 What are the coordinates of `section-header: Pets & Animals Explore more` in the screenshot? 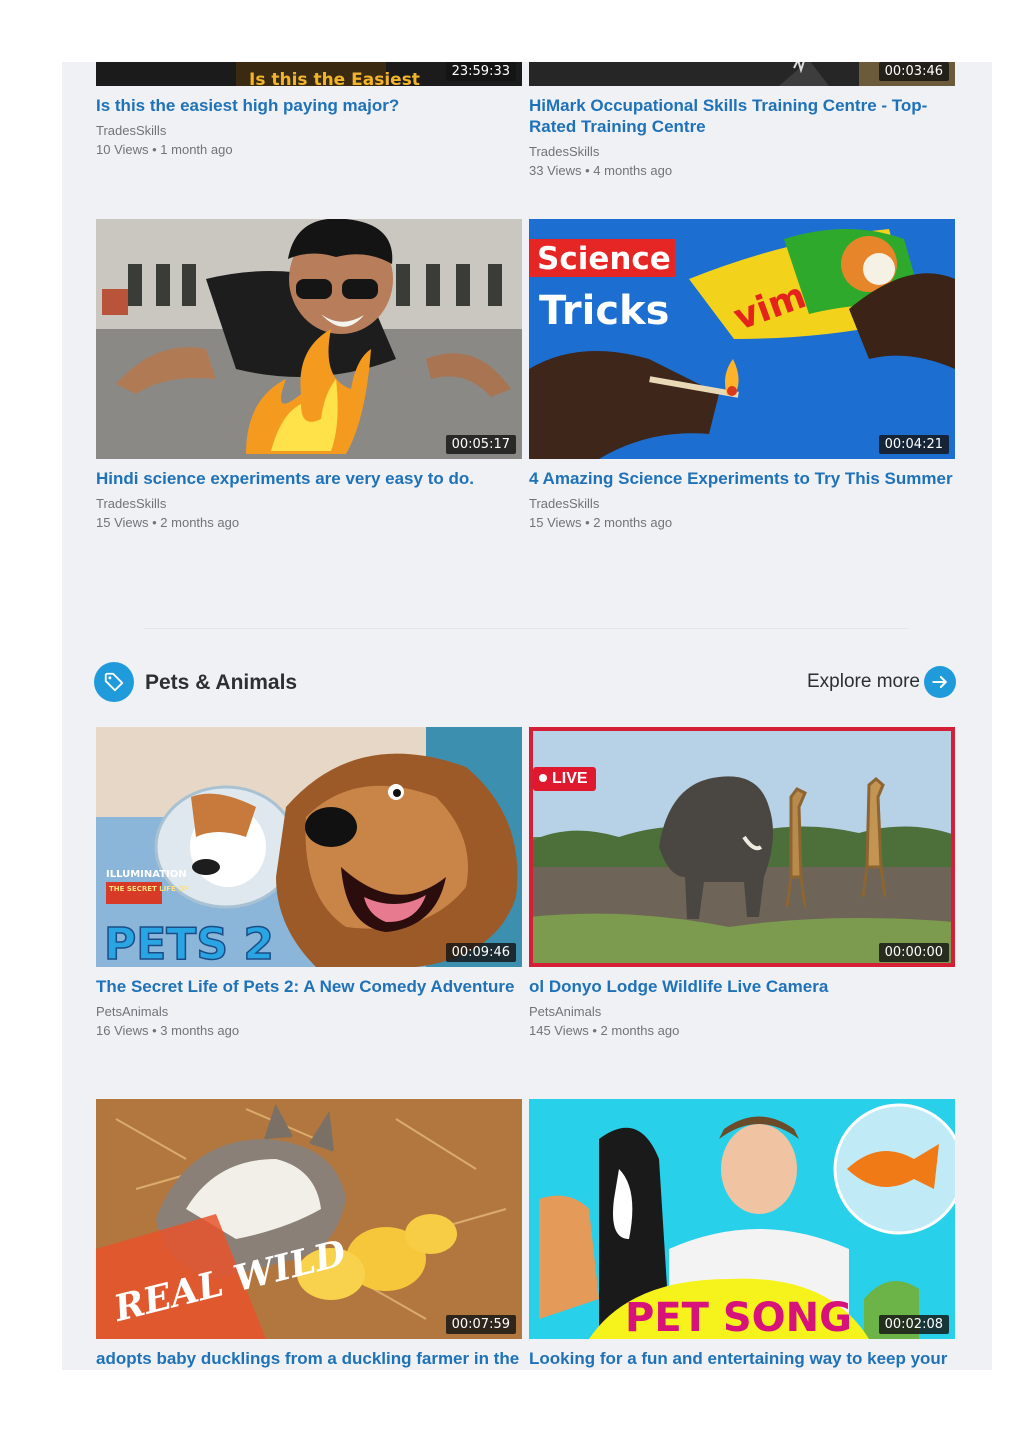 It's located at (525, 682).